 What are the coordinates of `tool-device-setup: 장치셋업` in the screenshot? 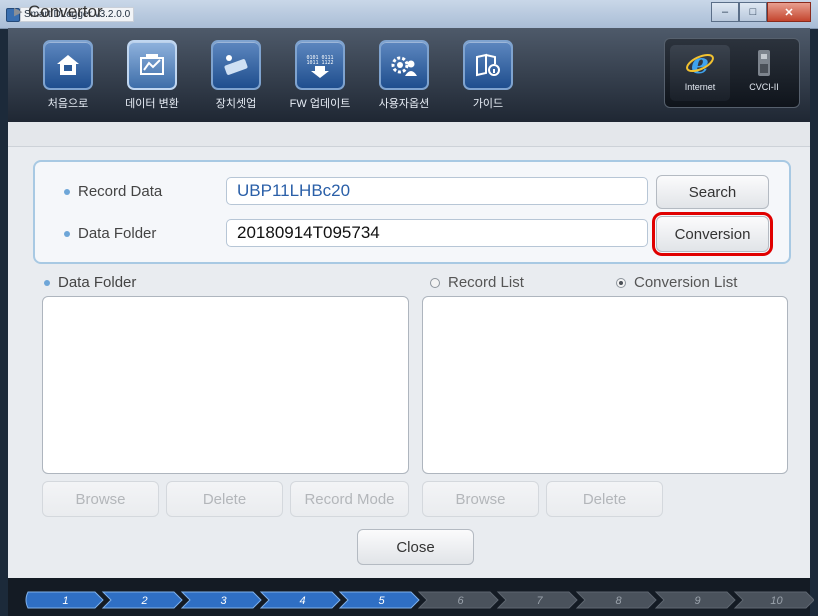 It's located at (236, 75).